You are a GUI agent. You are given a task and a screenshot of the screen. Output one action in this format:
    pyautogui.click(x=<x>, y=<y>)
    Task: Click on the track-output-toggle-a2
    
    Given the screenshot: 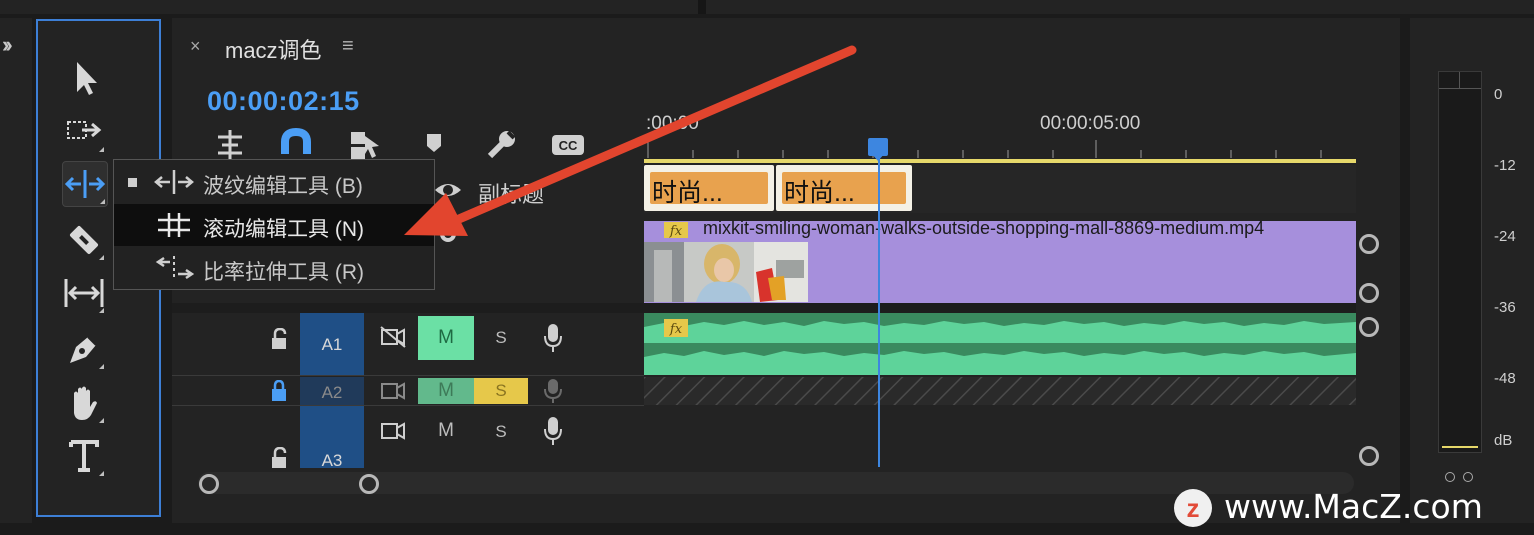 What is the action you would take?
    pyautogui.click(x=393, y=393)
    